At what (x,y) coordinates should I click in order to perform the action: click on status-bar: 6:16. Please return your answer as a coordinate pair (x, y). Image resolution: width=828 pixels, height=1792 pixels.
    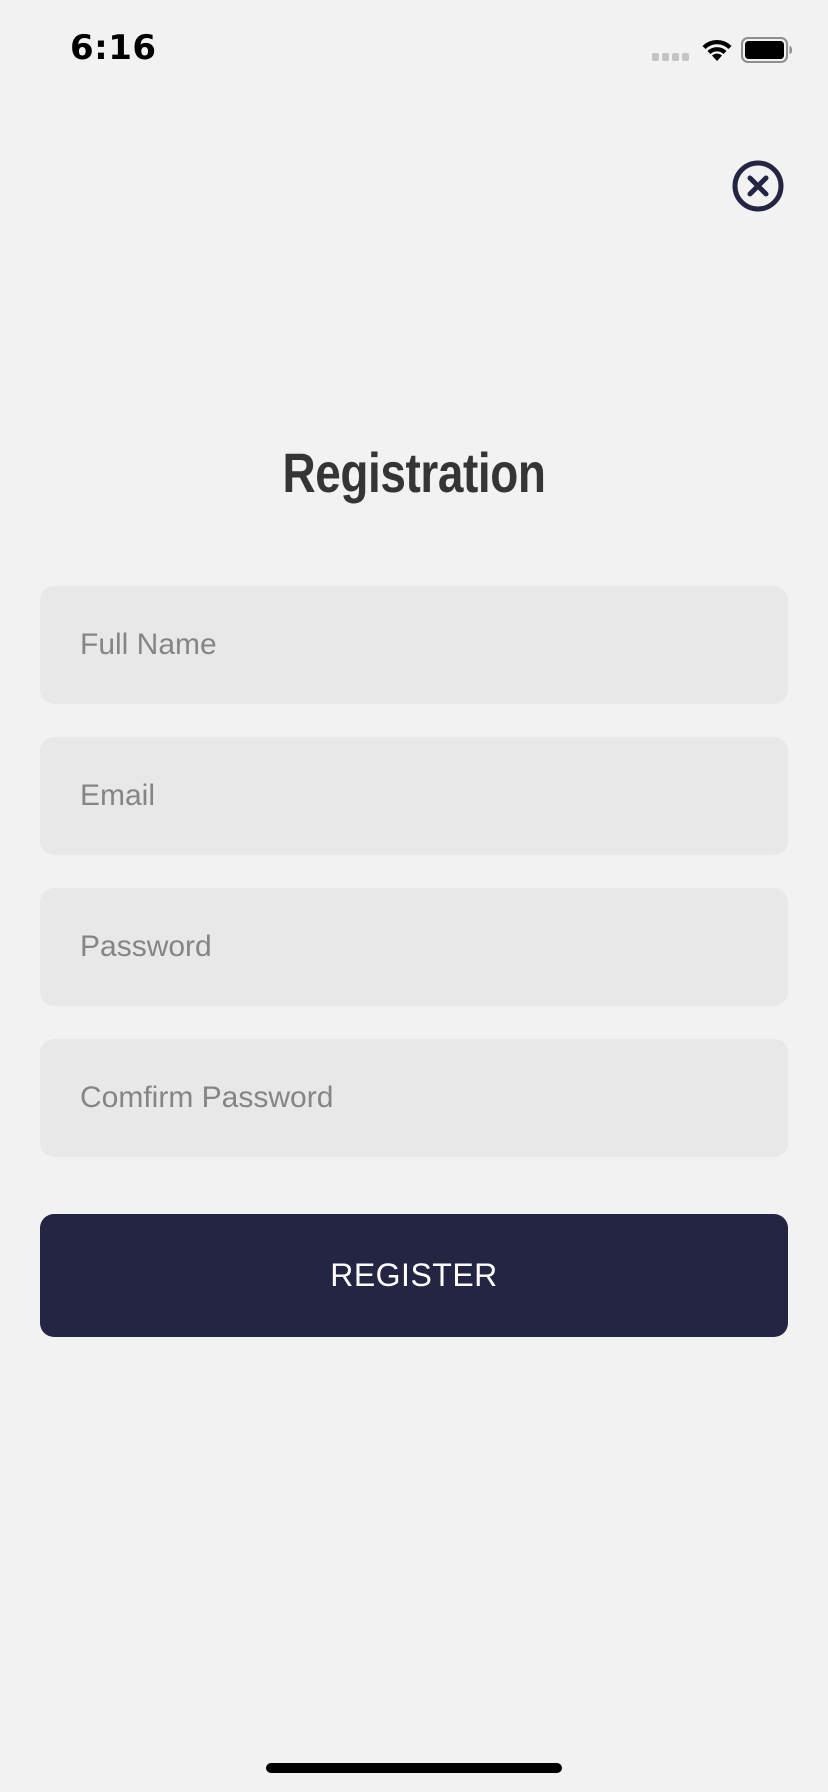
    Looking at the image, I should click on (414, 50).